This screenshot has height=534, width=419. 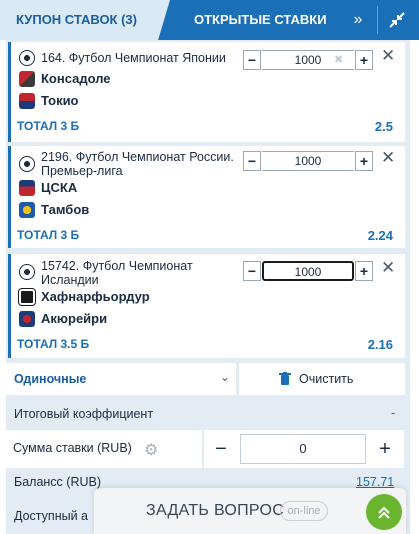 I want to click on chevron-down-icon: ⌄, so click(x=225, y=377).